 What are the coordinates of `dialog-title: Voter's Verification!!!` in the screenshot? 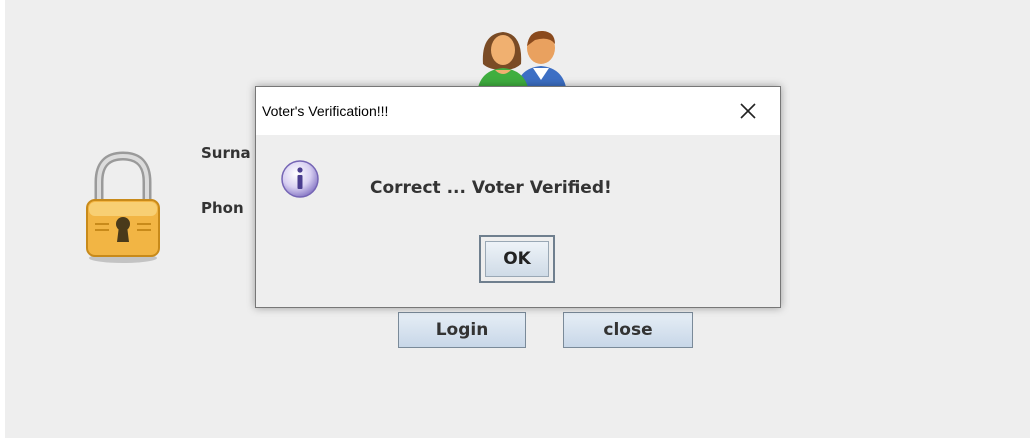 It's located at (325, 111).